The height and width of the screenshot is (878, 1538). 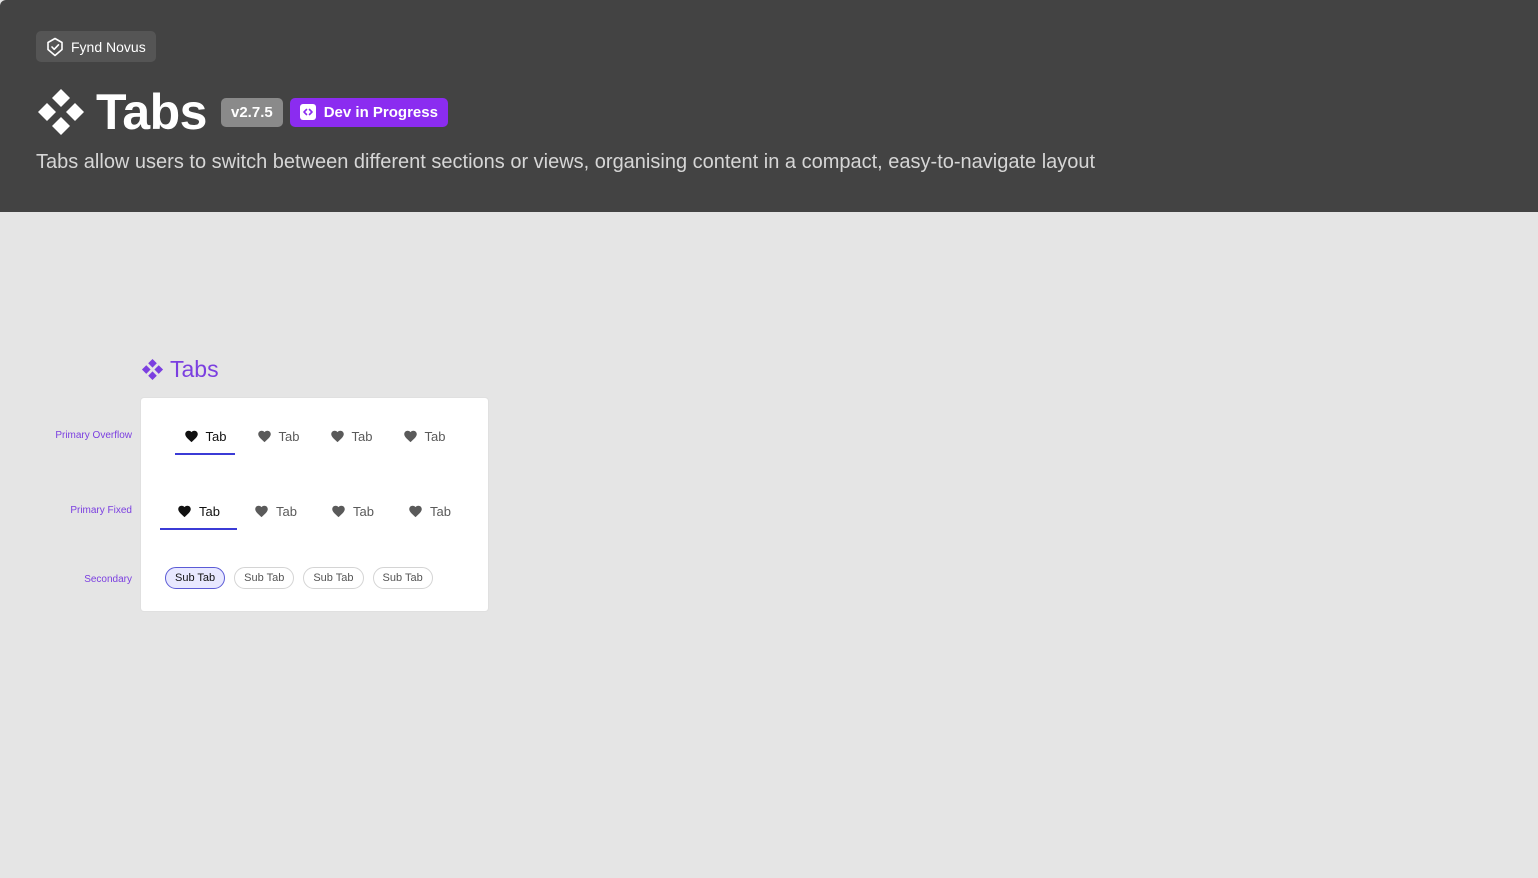 What do you see at coordinates (380, 112) in the screenshot?
I see `status-label: Dev in Progress` at bounding box center [380, 112].